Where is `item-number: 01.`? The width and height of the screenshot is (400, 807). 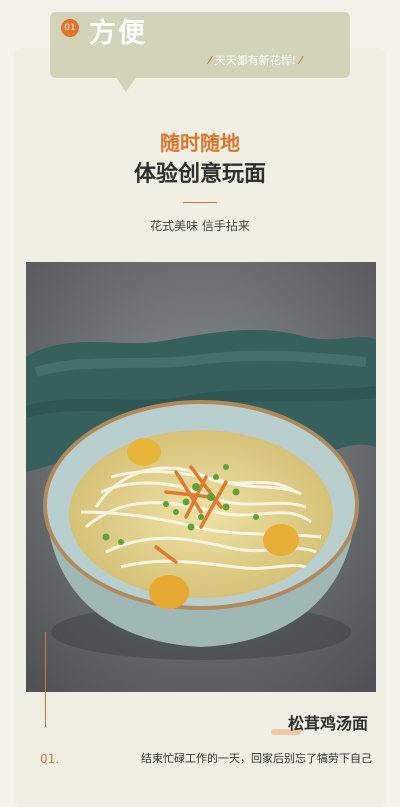 item-number: 01. is located at coordinates (50, 759).